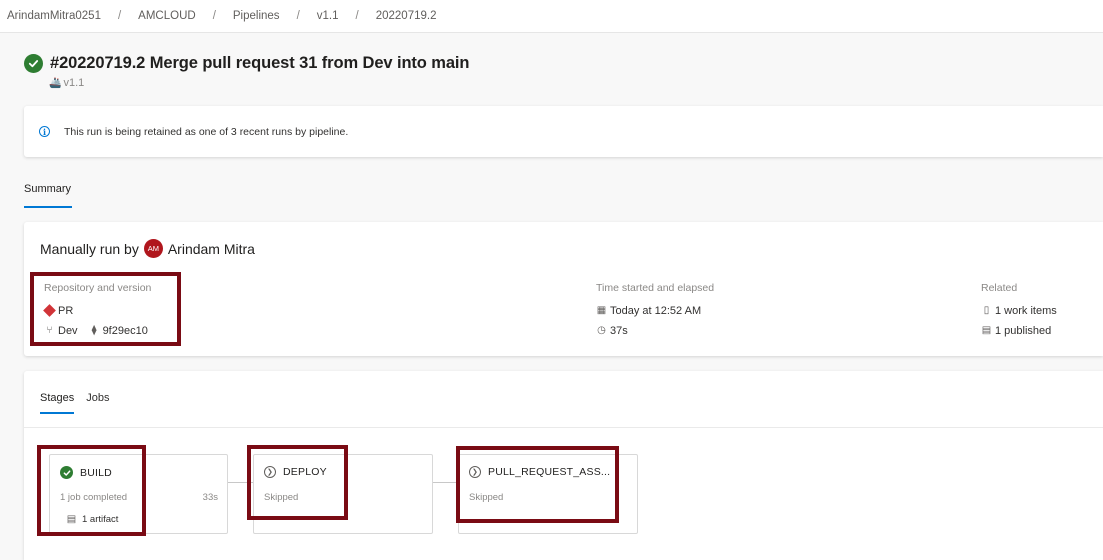 This screenshot has height=560, width=1103. Describe the element at coordinates (94, 497) in the screenshot. I see `stage-meta: 1 job completed` at that location.